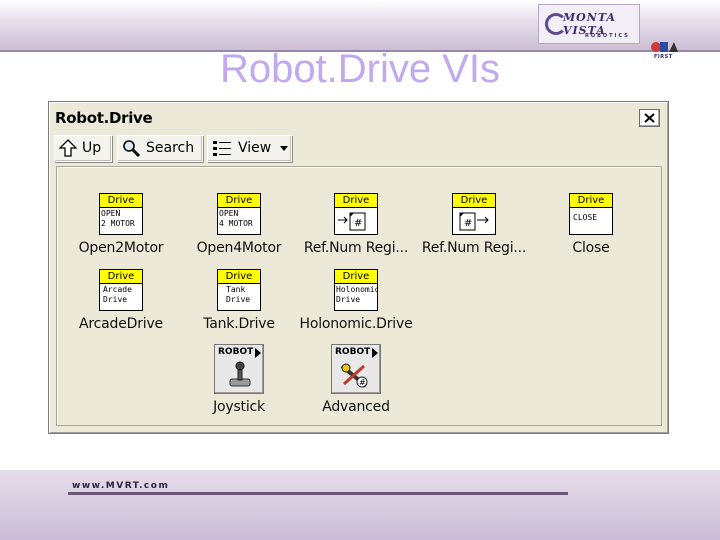 This screenshot has height=540, width=720. What do you see at coordinates (238, 294) in the screenshot?
I see `vi-icon-text: Tank Drive` at bounding box center [238, 294].